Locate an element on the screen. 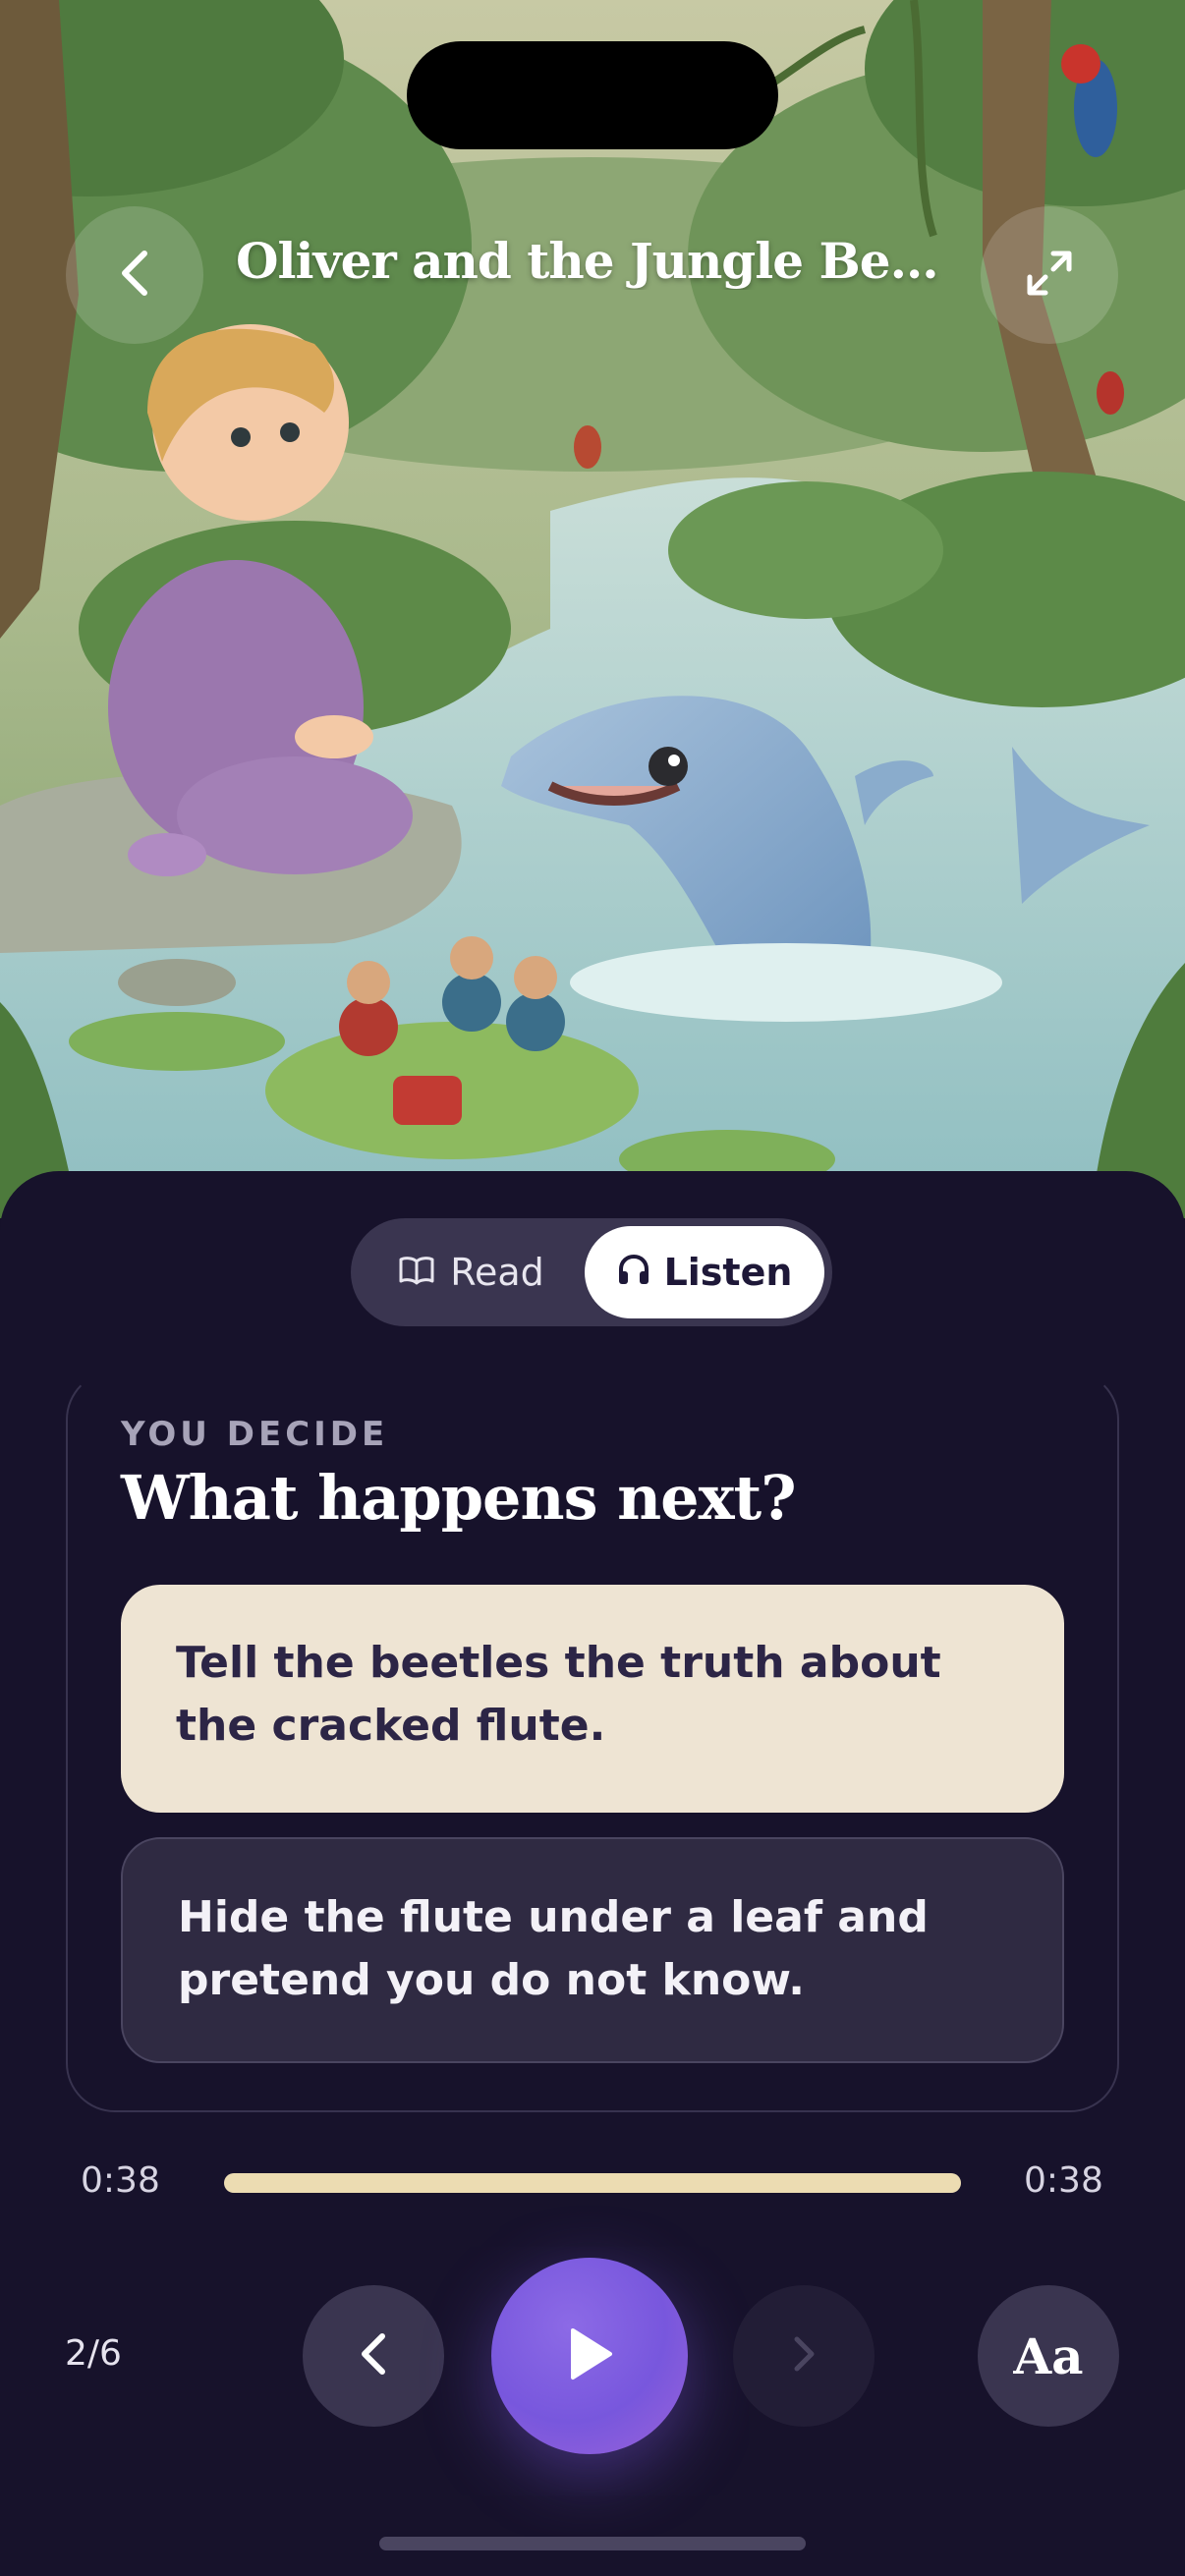 This screenshot has height=2576, width=1185. chevron-right-icon is located at coordinates (804, 2356).